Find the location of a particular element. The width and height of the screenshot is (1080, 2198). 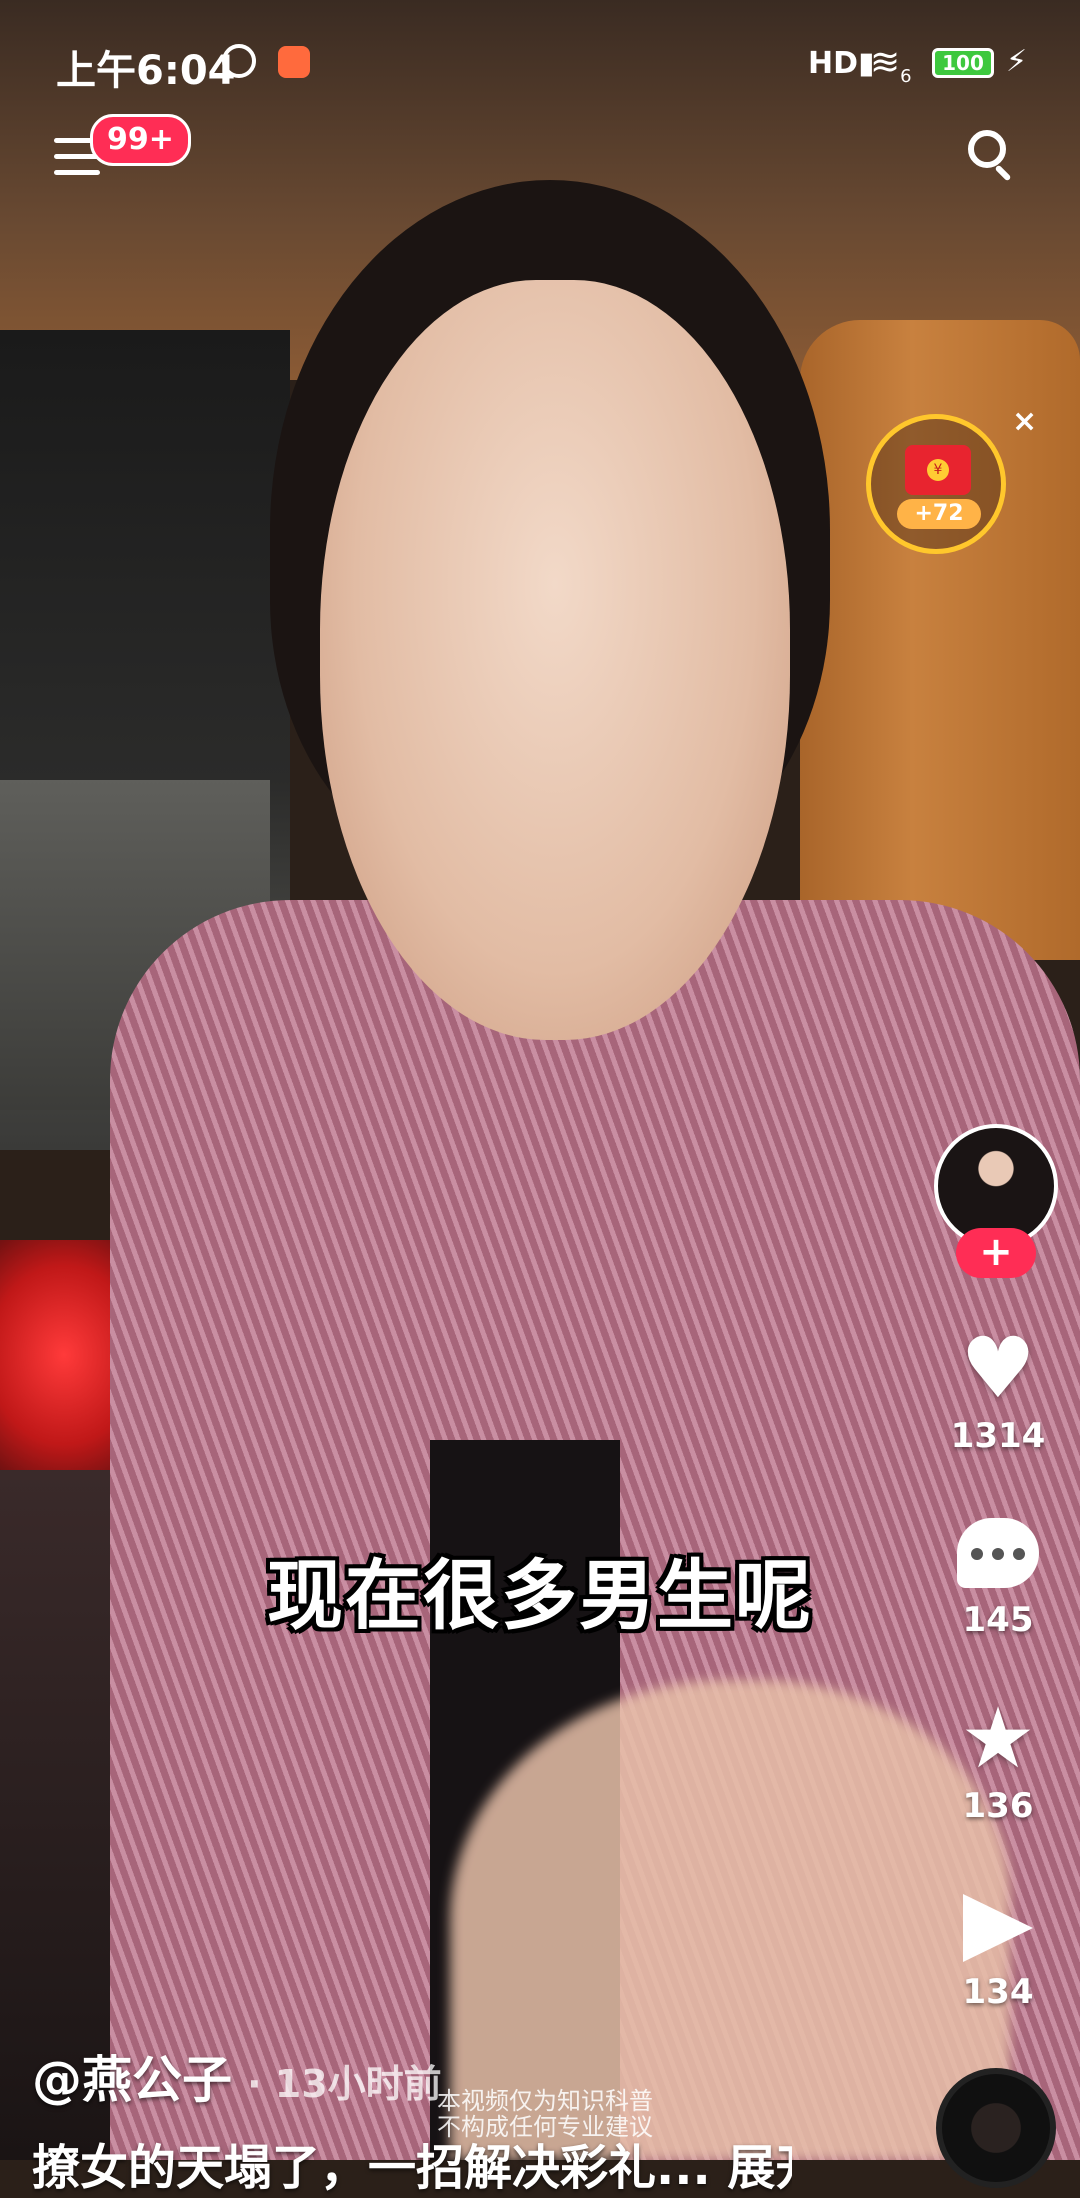

share-count: 134 is located at coordinates (998, 1992).